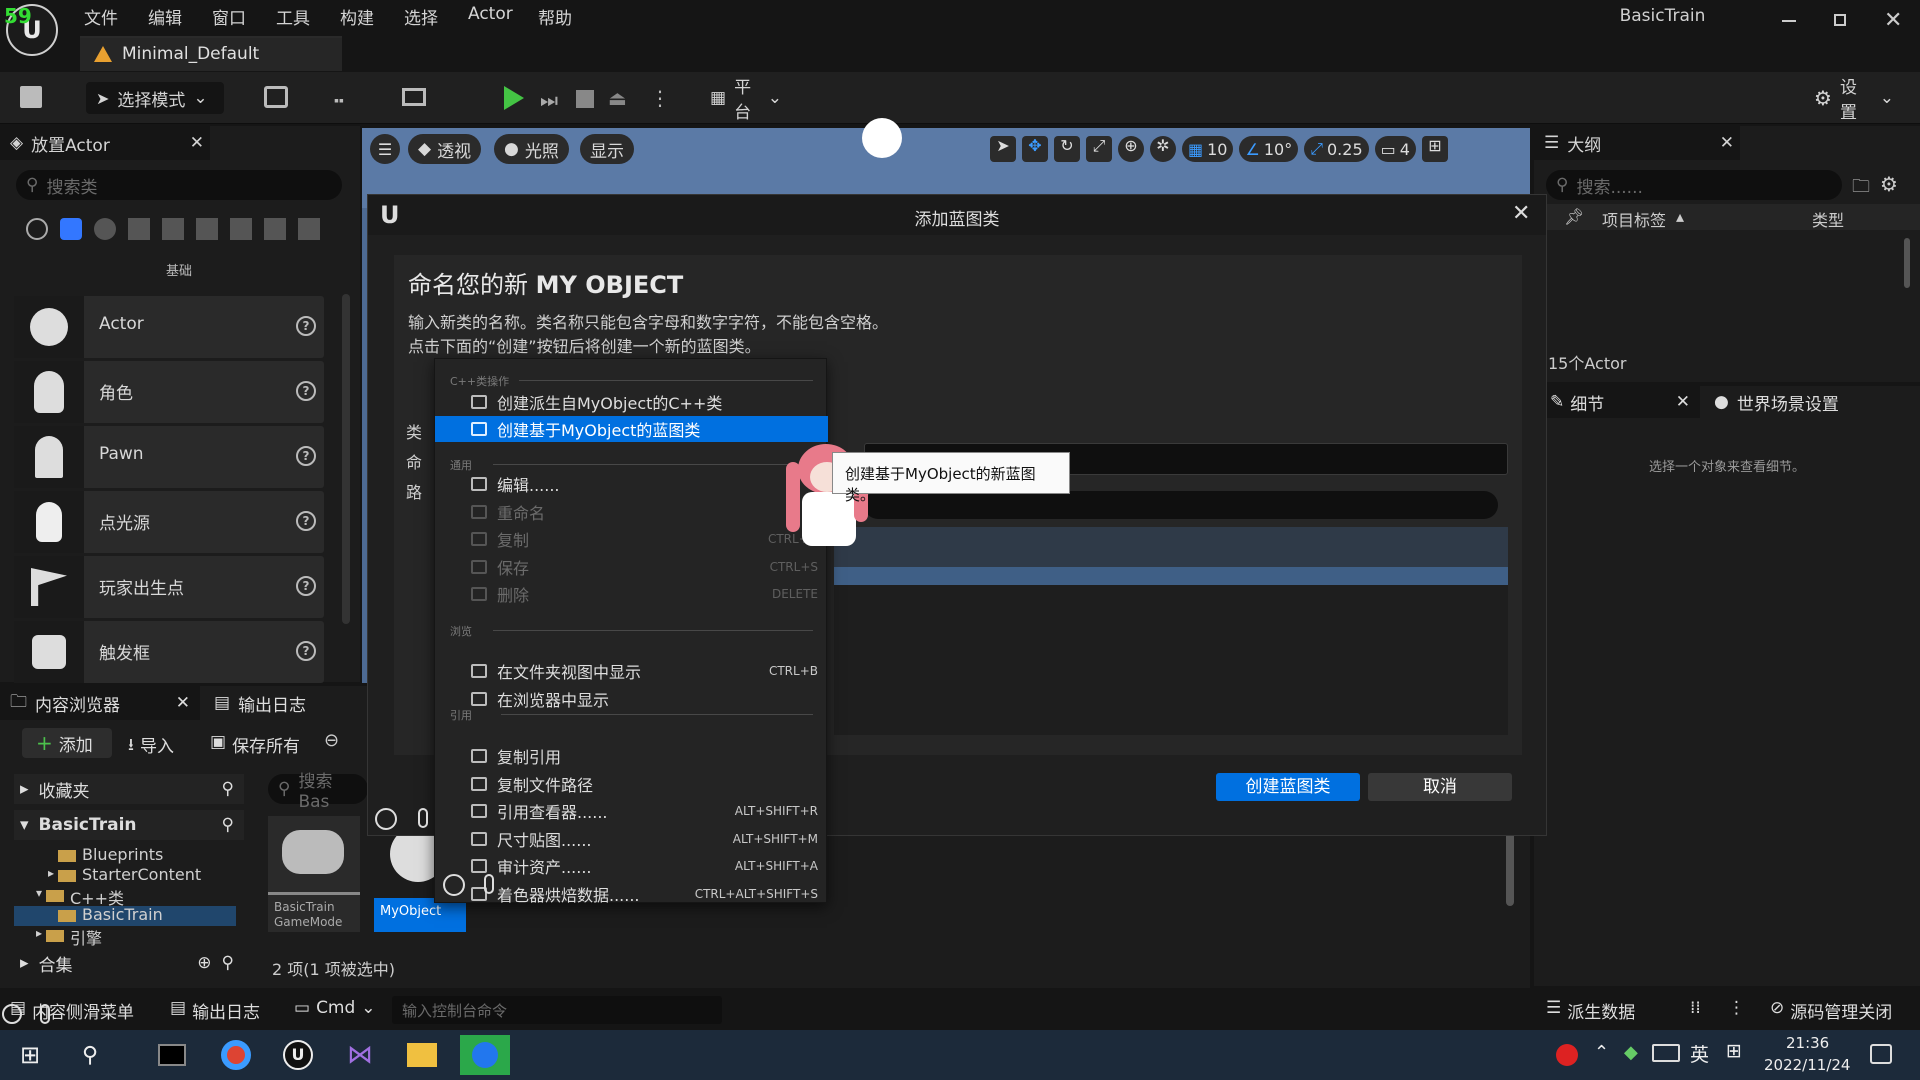 This screenshot has height=1080, width=1920. I want to click on volumes-icon, so click(275, 229).